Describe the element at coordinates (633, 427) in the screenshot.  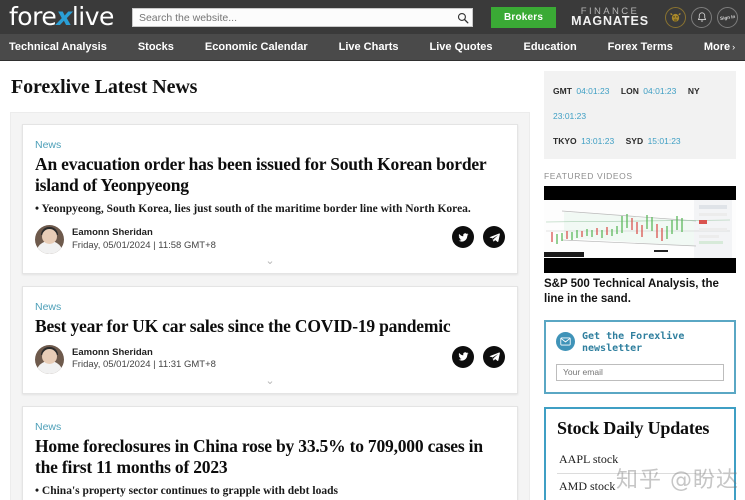
I see `stock-updates-title: Stock Daily Updates` at that location.